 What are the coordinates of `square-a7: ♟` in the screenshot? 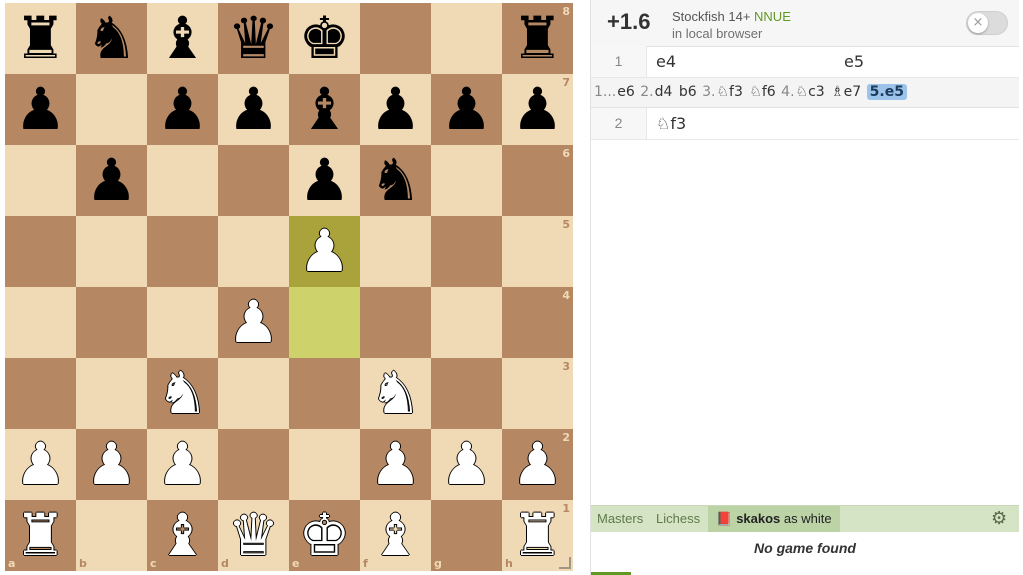 It's located at (40, 109).